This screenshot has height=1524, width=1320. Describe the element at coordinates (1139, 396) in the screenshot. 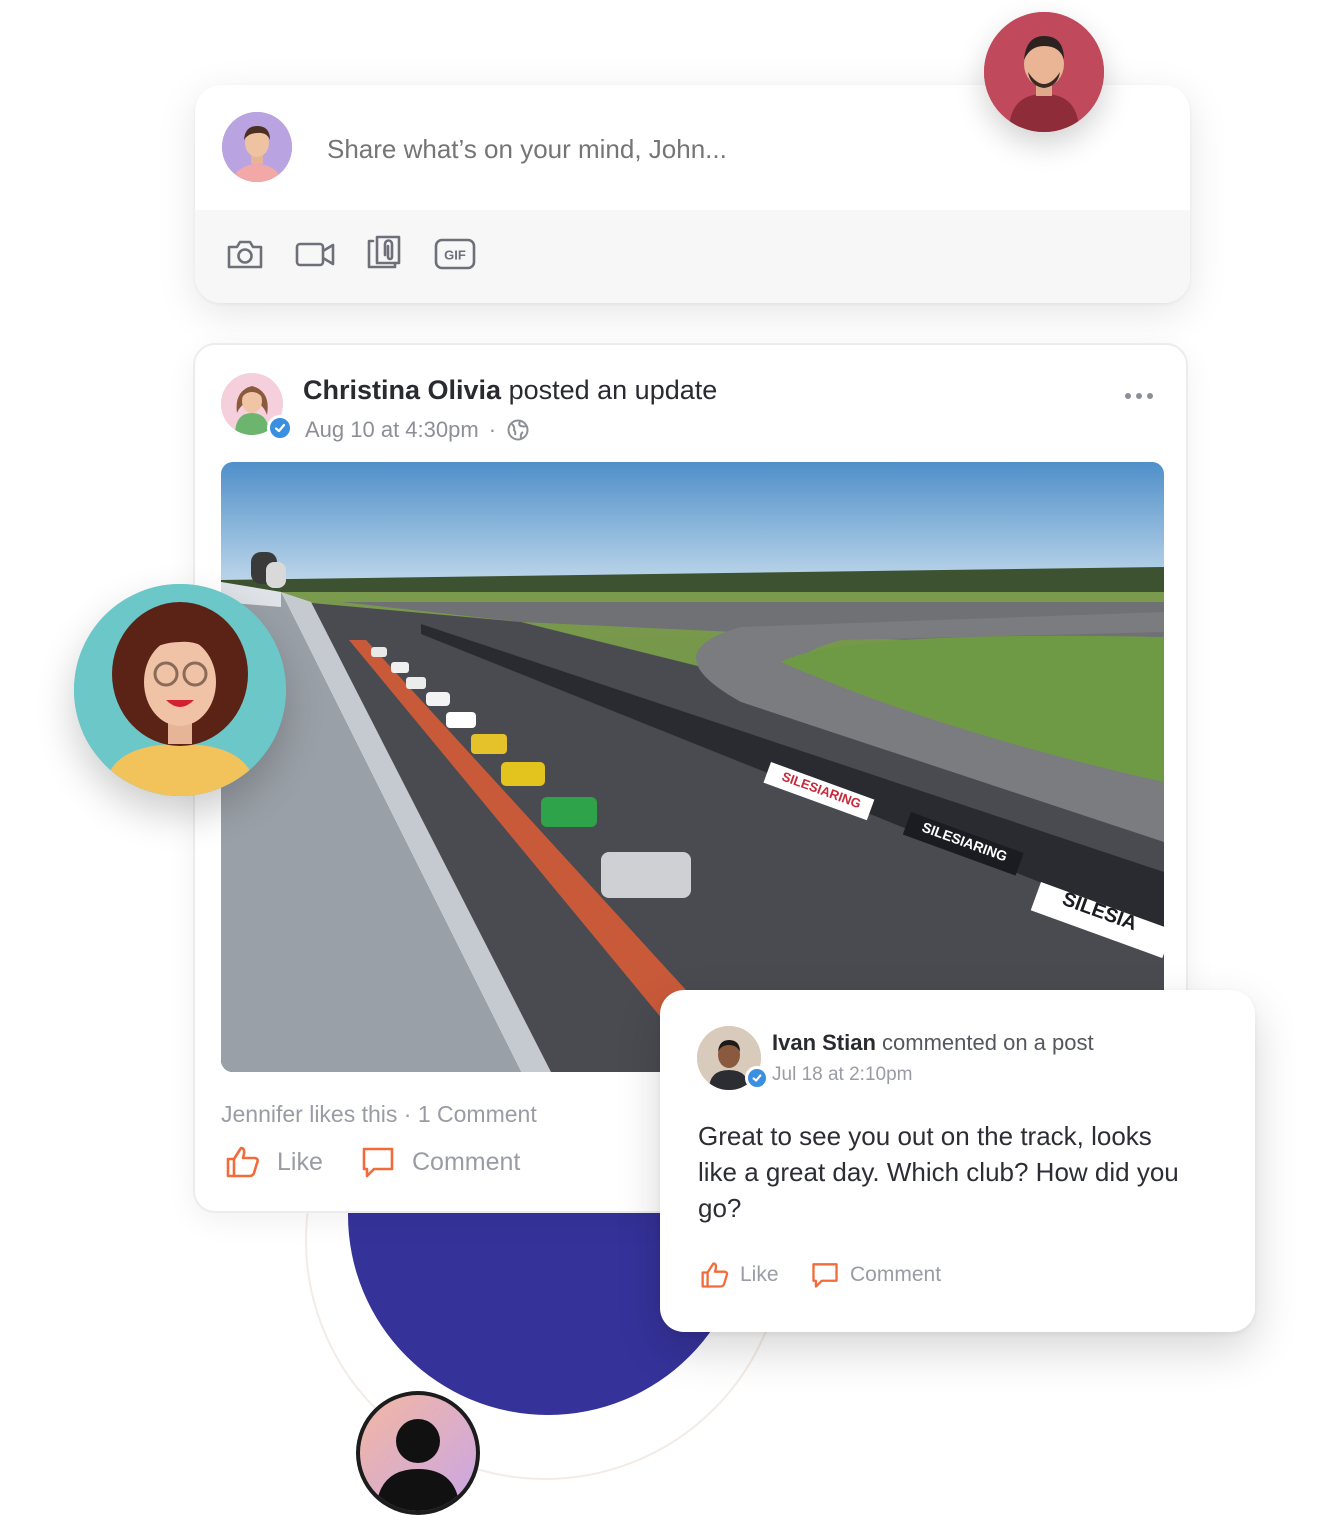

I see `more-options-icon` at that location.